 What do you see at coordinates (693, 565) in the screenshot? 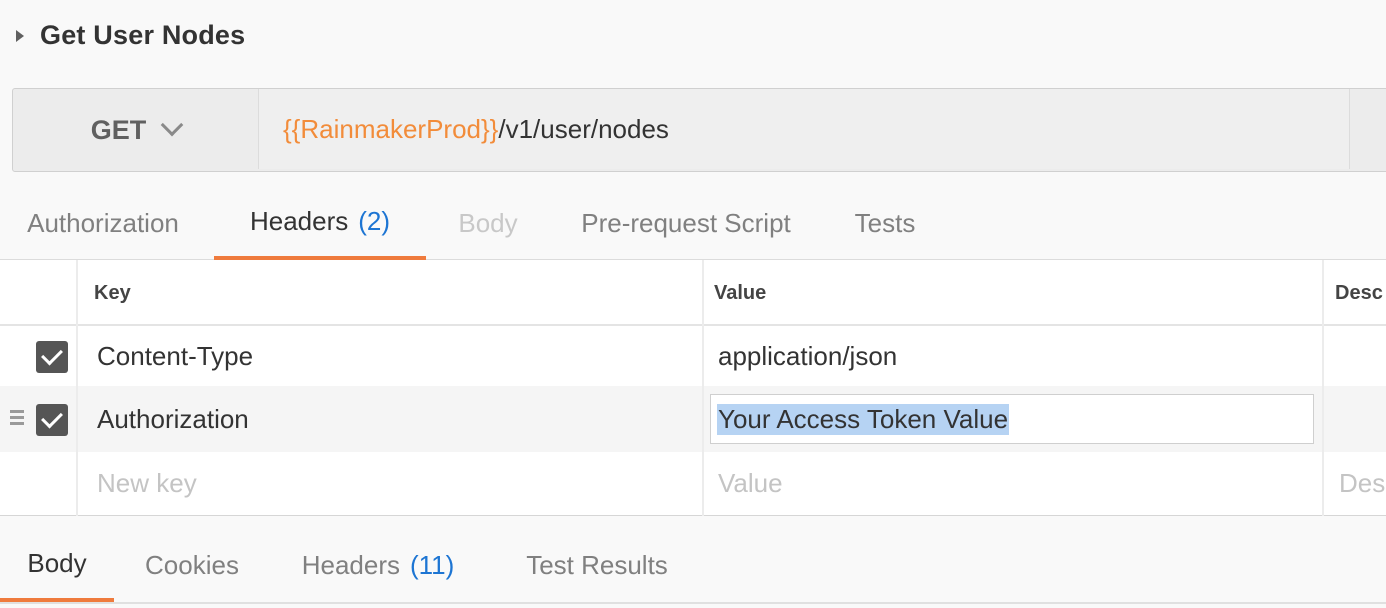
I see `response-tabs: Body Cookies Headers (11) Test Results` at bounding box center [693, 565].